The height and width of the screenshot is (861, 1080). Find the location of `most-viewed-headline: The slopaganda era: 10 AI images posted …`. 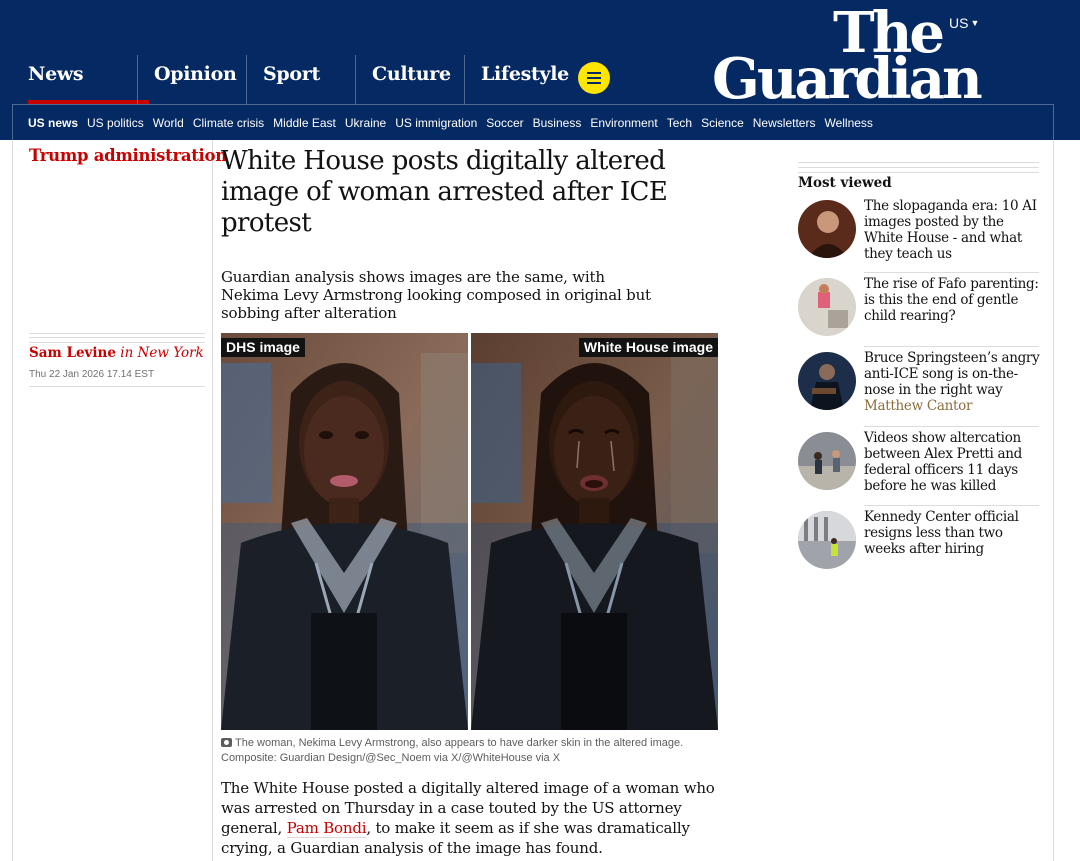

most-viewed-headline: The slopaganda era: 10 AI images posted … is located at coordinates (950, 230).